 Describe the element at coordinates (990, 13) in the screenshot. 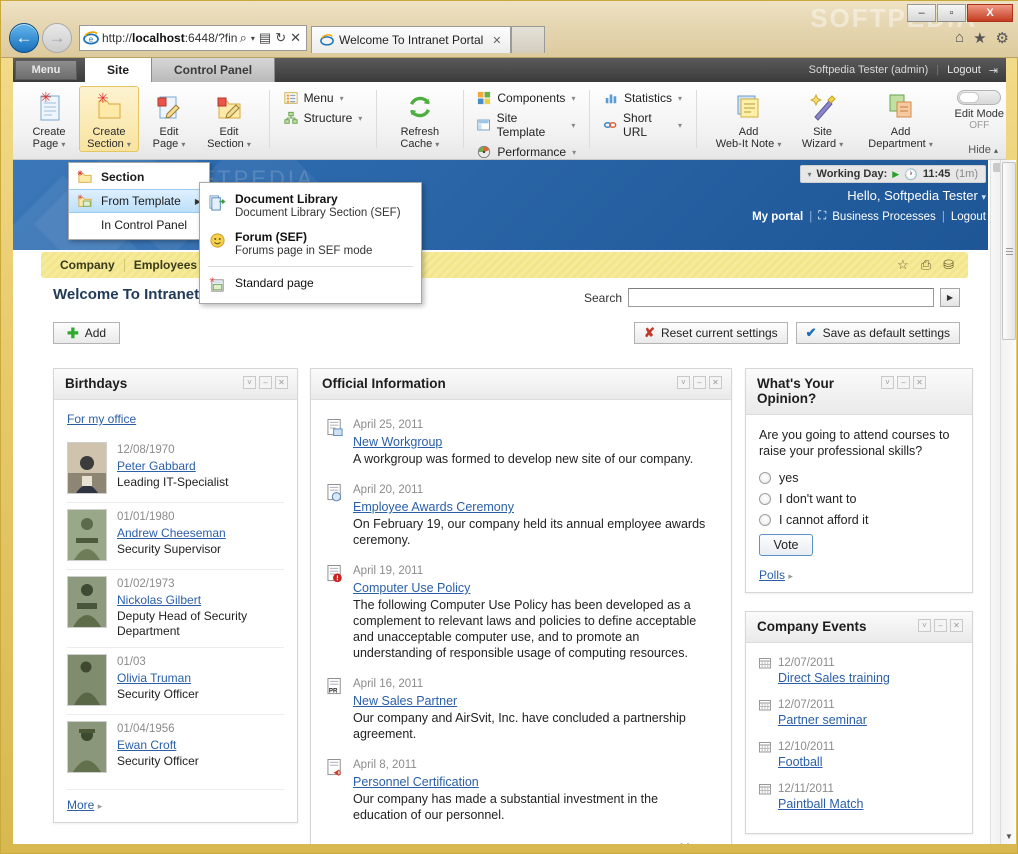

I see `close-button: X` at that location.